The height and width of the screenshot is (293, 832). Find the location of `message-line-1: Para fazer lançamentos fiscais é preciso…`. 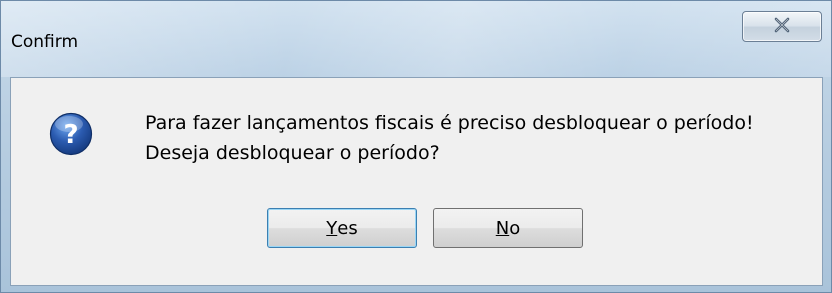

message-line-1: Para fazer lançamentos fiscais é preciso… is located at coordinates (449, 123).